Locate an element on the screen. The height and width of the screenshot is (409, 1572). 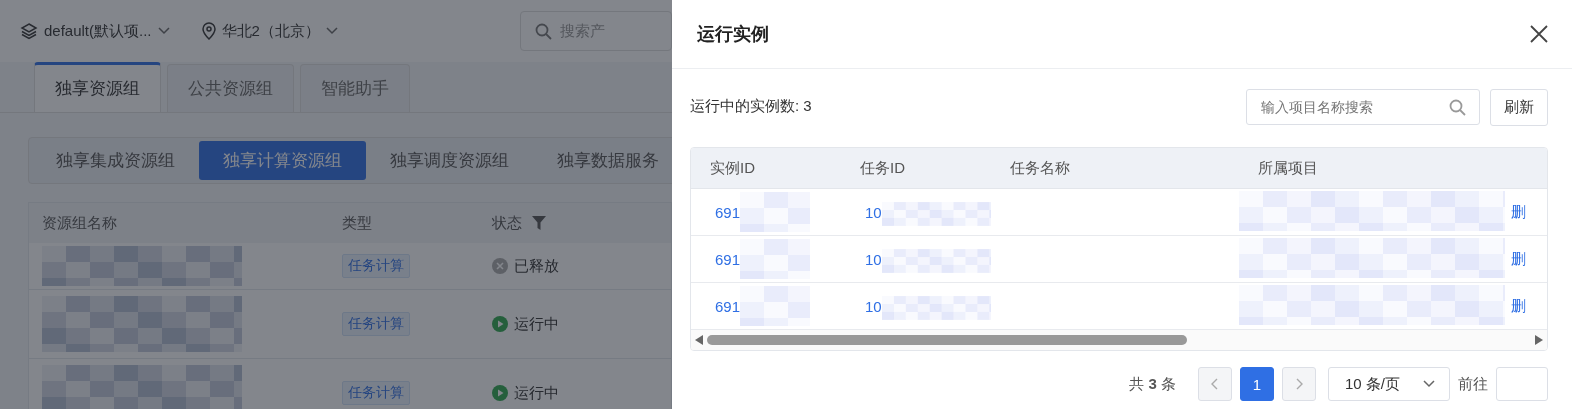
close-button is located at coordinates (1539, 34).